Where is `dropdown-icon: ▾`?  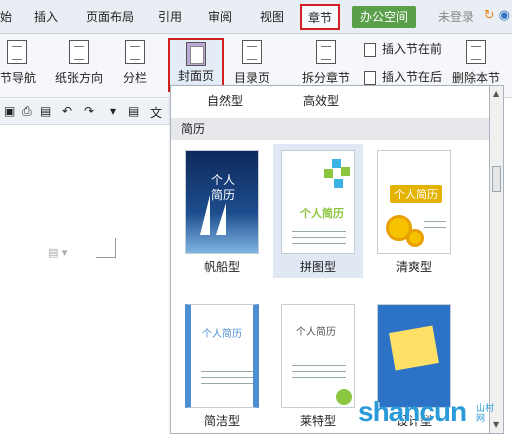
dropdown-icon: ▾ is located at coordinates (113, 111).